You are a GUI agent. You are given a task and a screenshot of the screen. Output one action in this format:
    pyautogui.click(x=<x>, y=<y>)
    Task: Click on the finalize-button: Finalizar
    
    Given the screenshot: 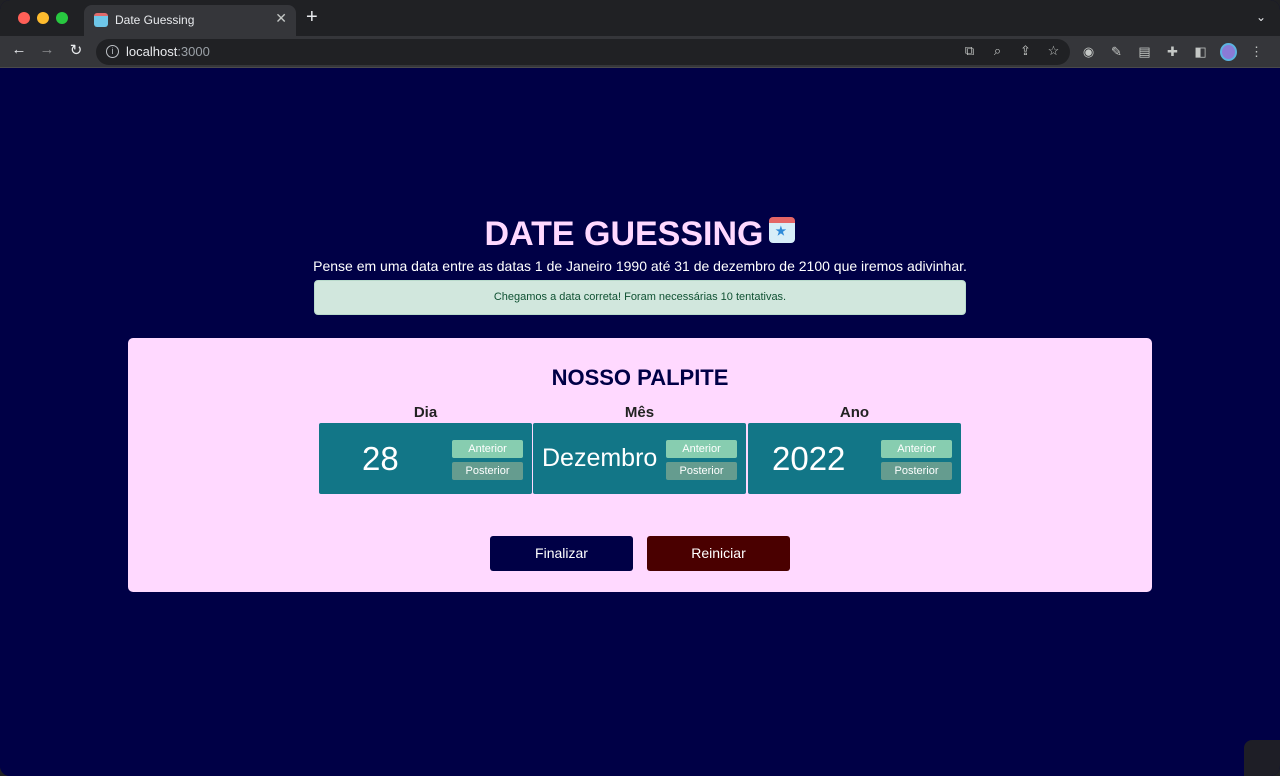 What is the action you would take?
    pyautogui.click(x=561, y=553)
    